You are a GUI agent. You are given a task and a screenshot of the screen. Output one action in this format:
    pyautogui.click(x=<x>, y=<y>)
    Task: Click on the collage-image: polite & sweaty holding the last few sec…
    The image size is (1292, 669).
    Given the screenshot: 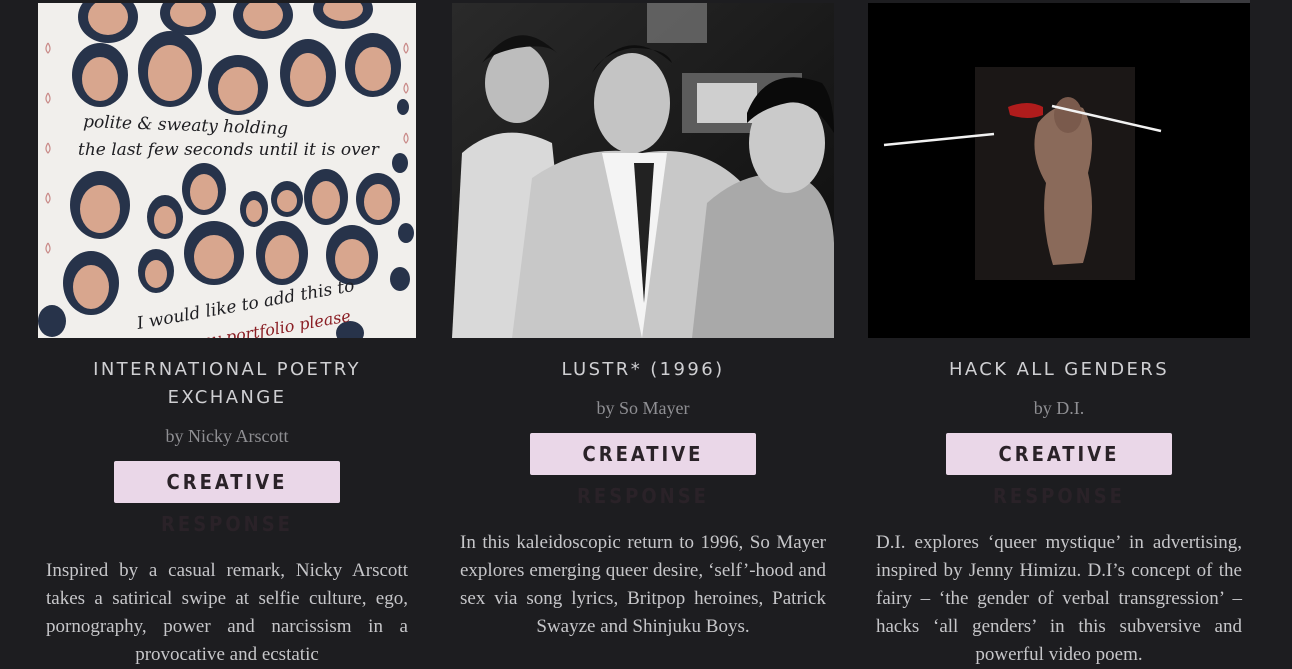 What is the action you would take?
    pyautogui.click(x=227, y=170)
    